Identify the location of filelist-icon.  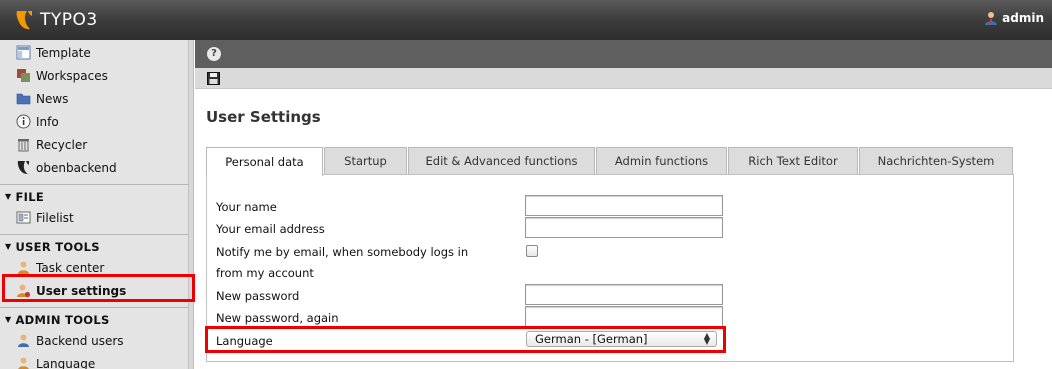
(23, 217).